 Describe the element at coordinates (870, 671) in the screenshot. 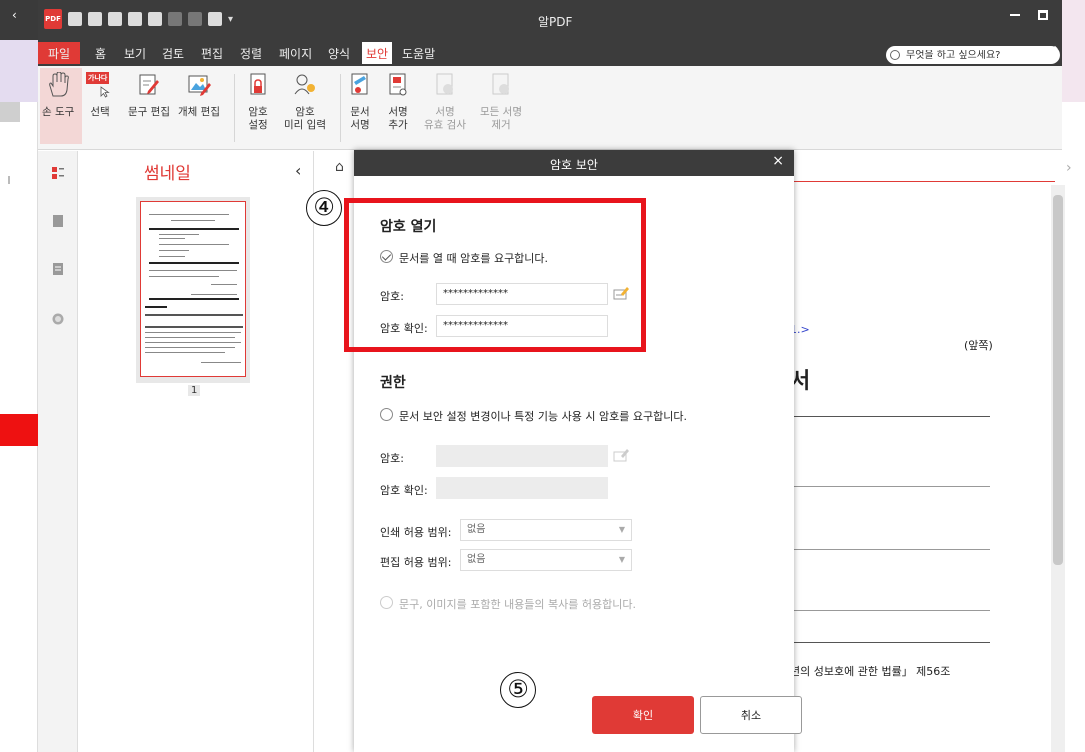

I see `document-law-text: 년의 성보호에 관한 법률」 제56조` at that location.